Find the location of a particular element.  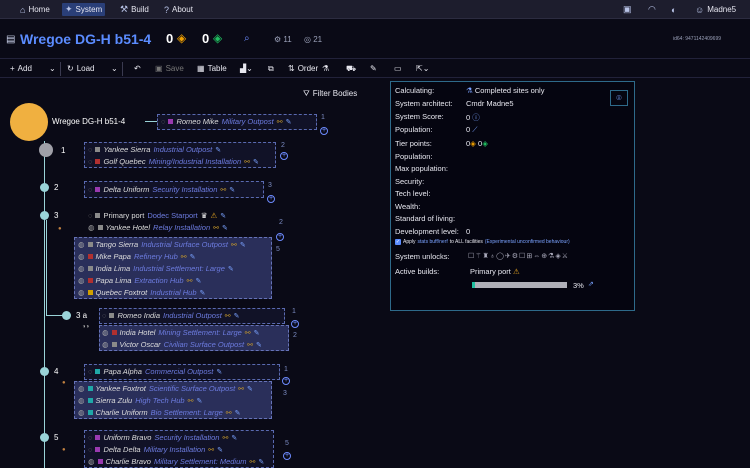

copy-button: ⧉ is located at coordinates (271, 69).